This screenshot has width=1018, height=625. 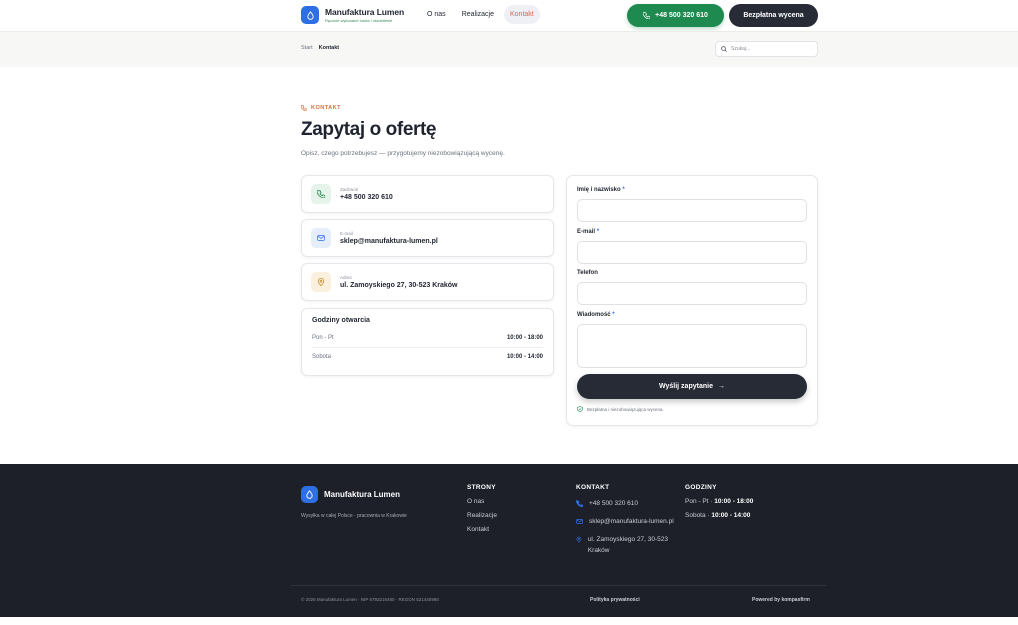 I want to click on footer-hours-heading: GODZINY, so click(x=701, y=487).